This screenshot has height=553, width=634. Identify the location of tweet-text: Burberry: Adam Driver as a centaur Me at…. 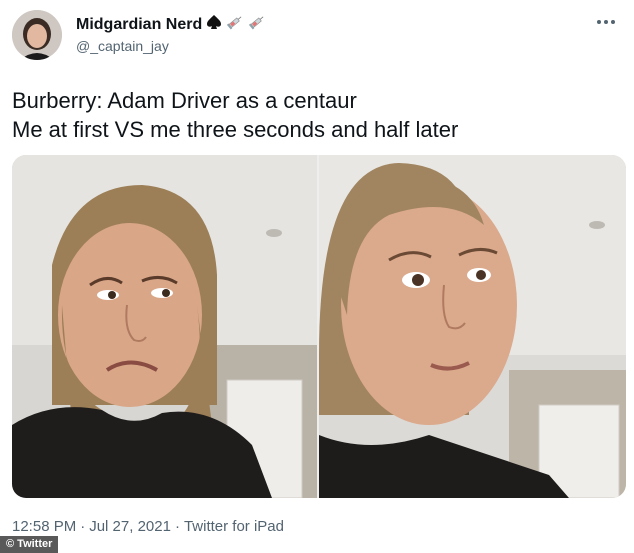
(312, 115).